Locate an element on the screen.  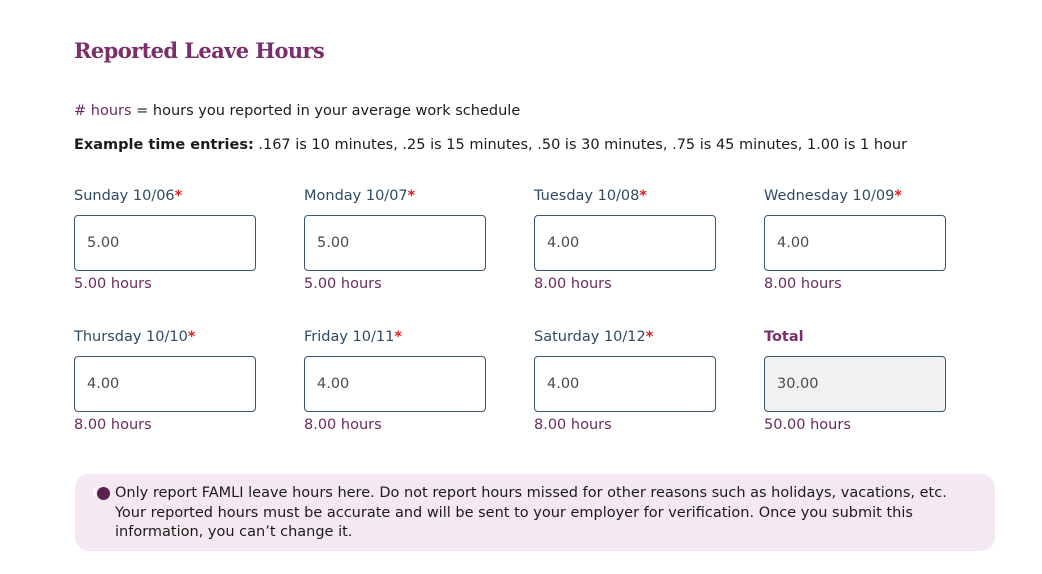
field-label: Sunday 10/06* is located at coordinates (166, 196).